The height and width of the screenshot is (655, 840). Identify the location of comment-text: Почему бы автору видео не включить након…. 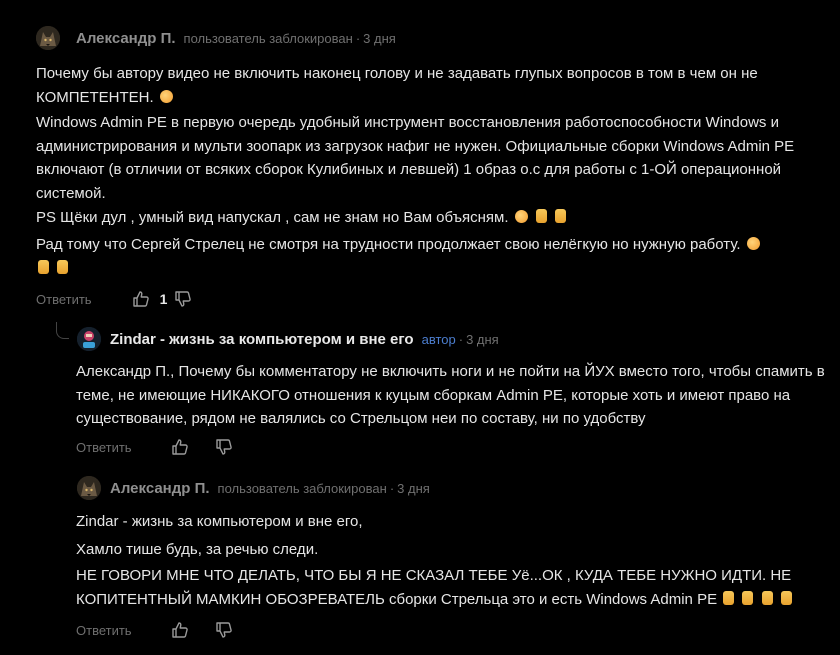
(397, 85).